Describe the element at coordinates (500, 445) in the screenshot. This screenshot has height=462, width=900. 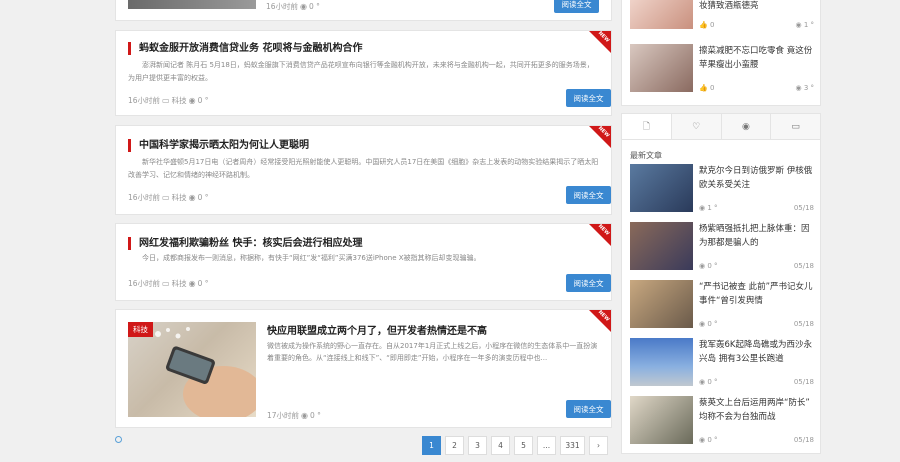
I see `page-4-button: 4` at that location.